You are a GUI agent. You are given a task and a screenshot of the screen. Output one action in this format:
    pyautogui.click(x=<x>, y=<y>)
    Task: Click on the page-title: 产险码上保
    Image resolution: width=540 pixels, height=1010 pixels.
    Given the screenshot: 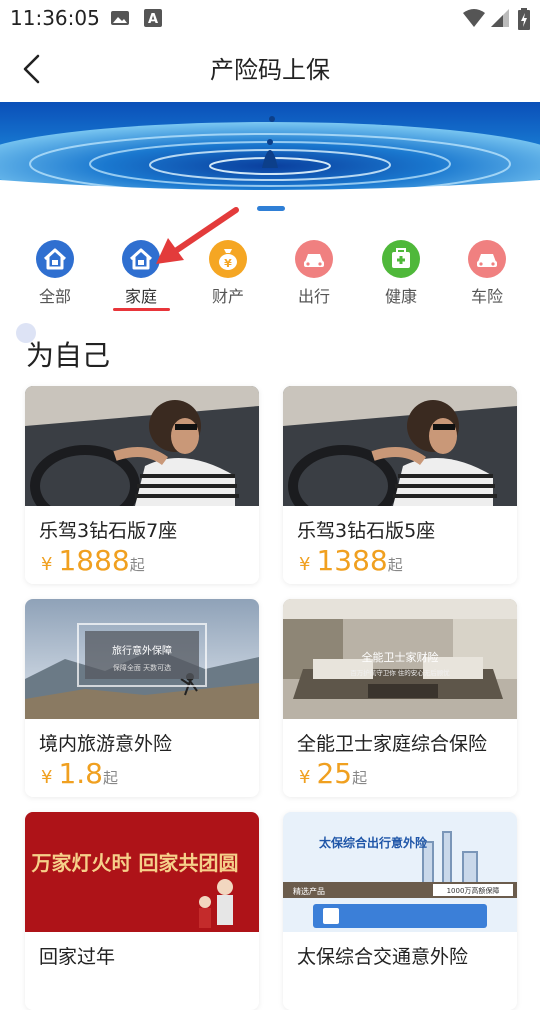 What is the action you would take?
    pyautogui.click(x=270, y=70)
    